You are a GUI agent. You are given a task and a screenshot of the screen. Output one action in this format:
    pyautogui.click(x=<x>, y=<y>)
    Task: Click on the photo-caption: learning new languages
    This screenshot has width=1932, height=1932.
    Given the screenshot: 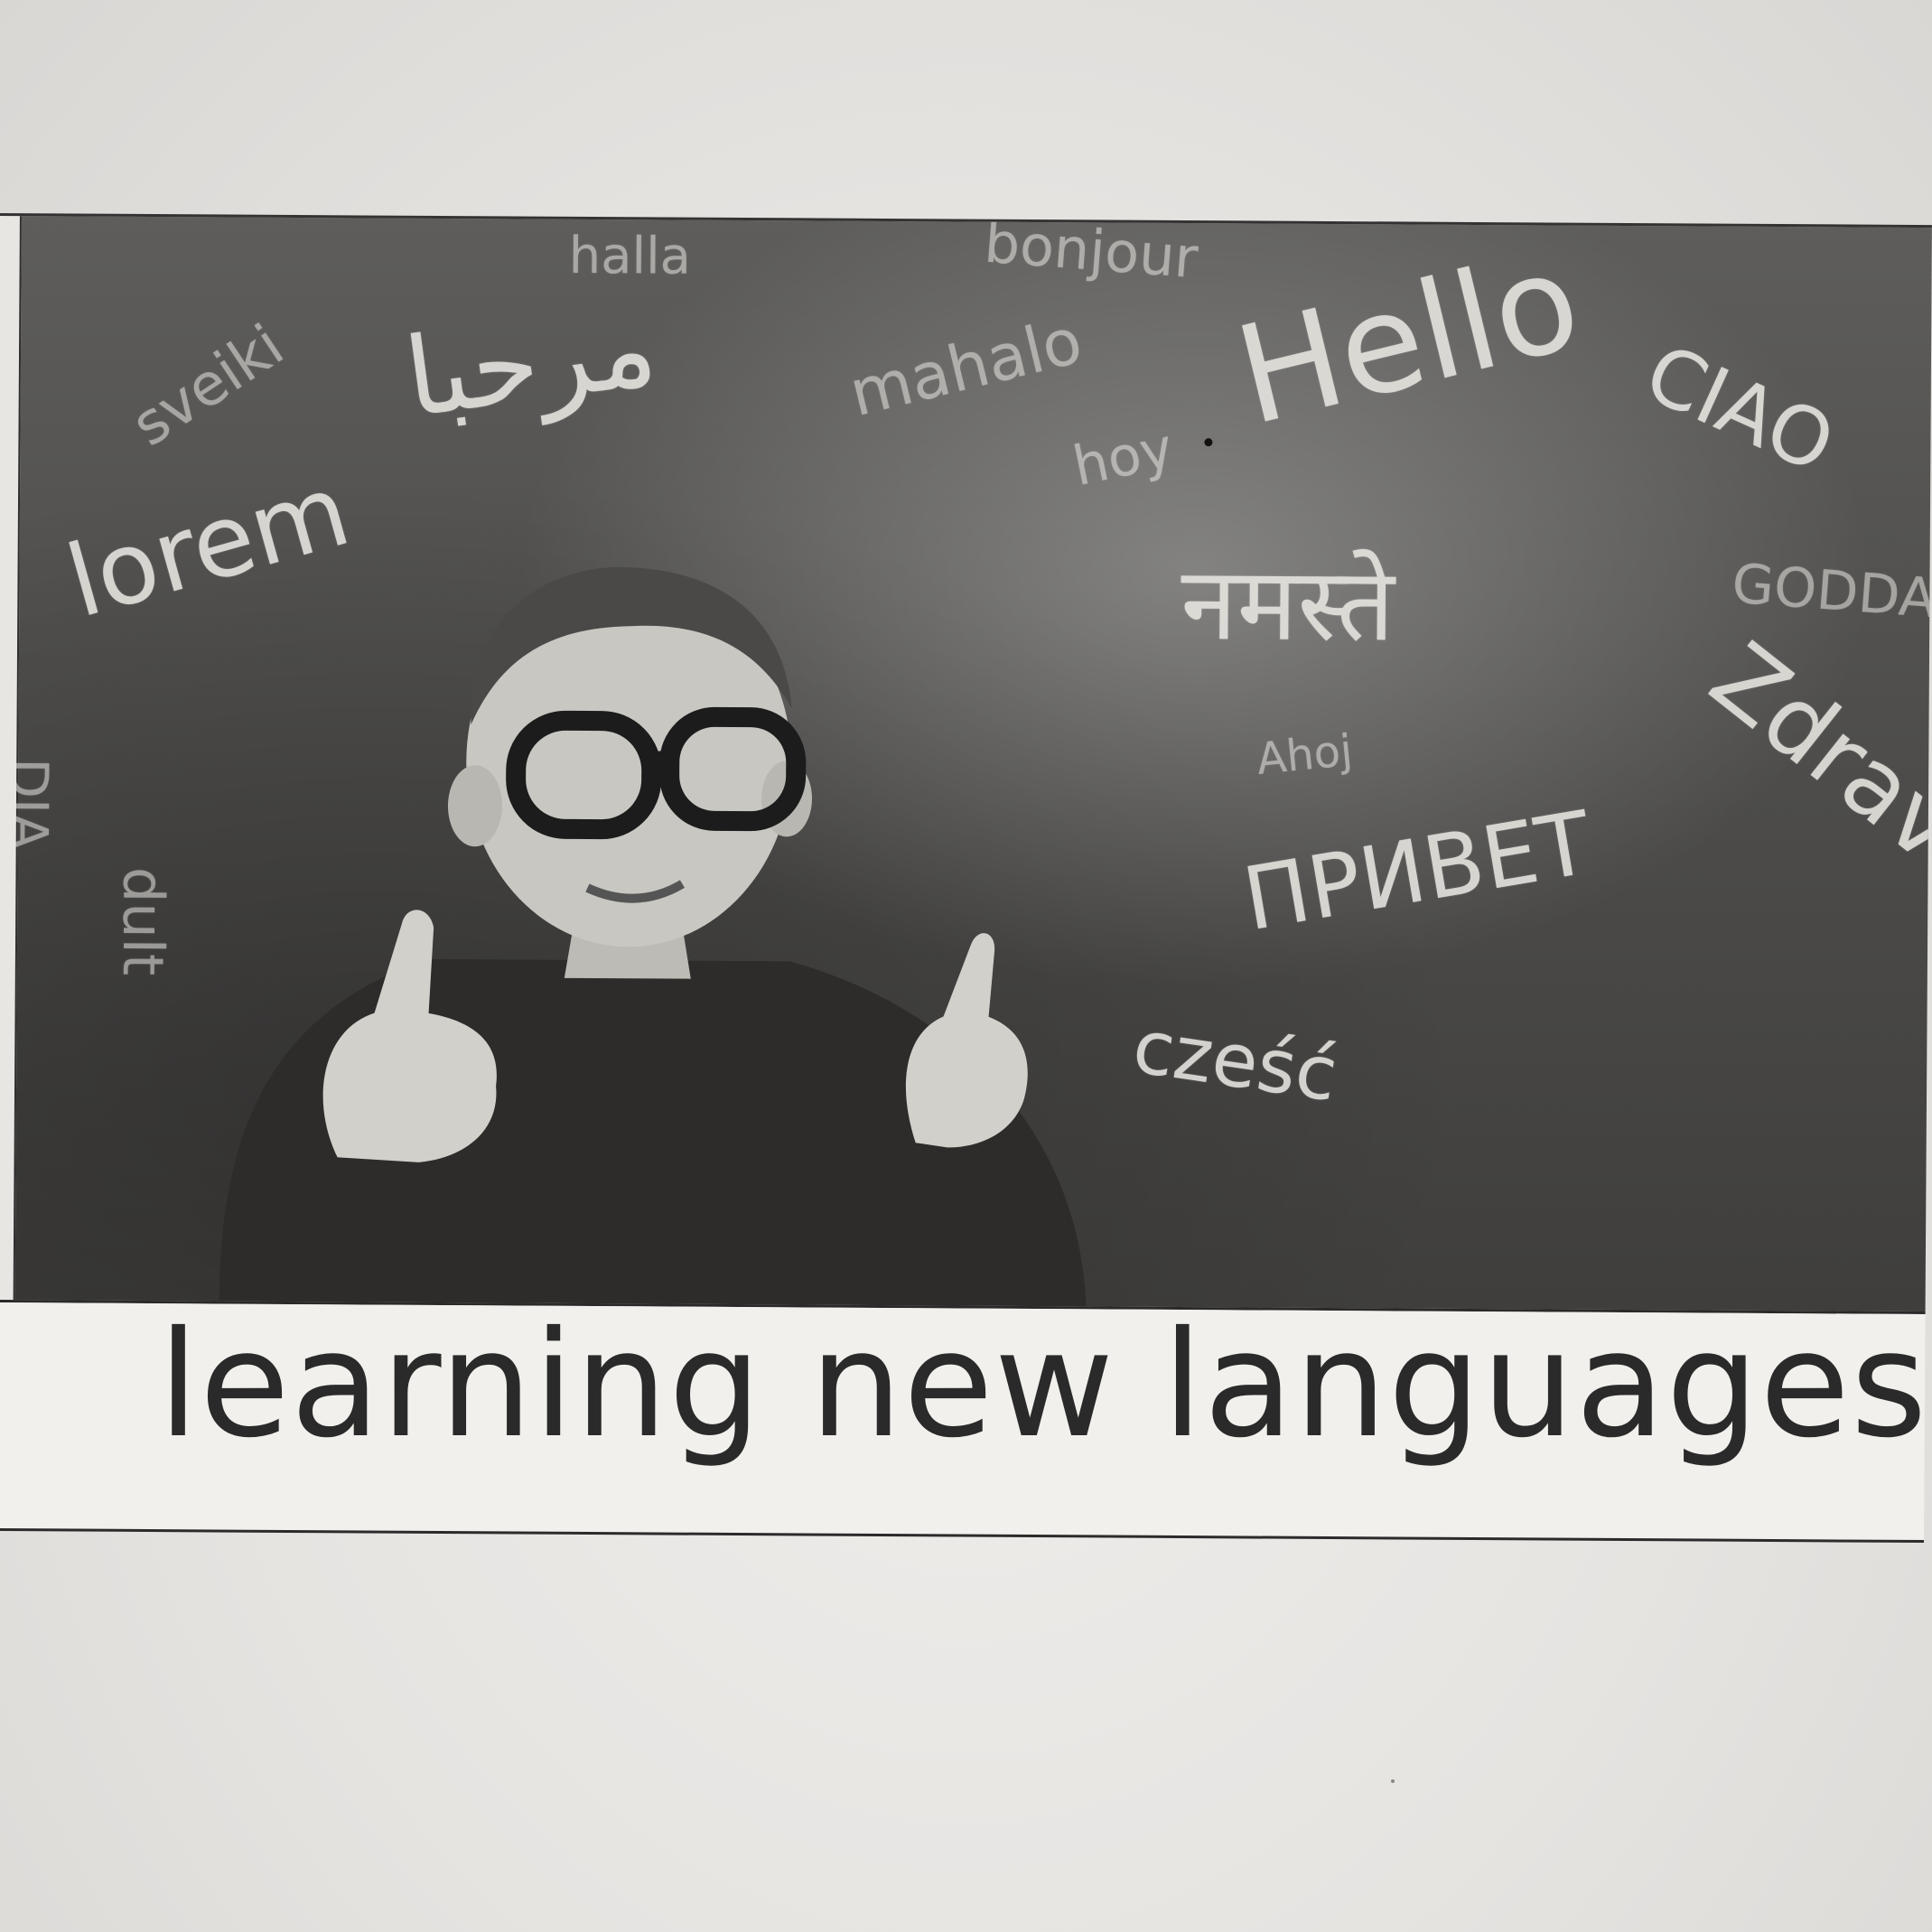 What is the action you would take?
    pyautogui.click(x=1043, y=1385)
    